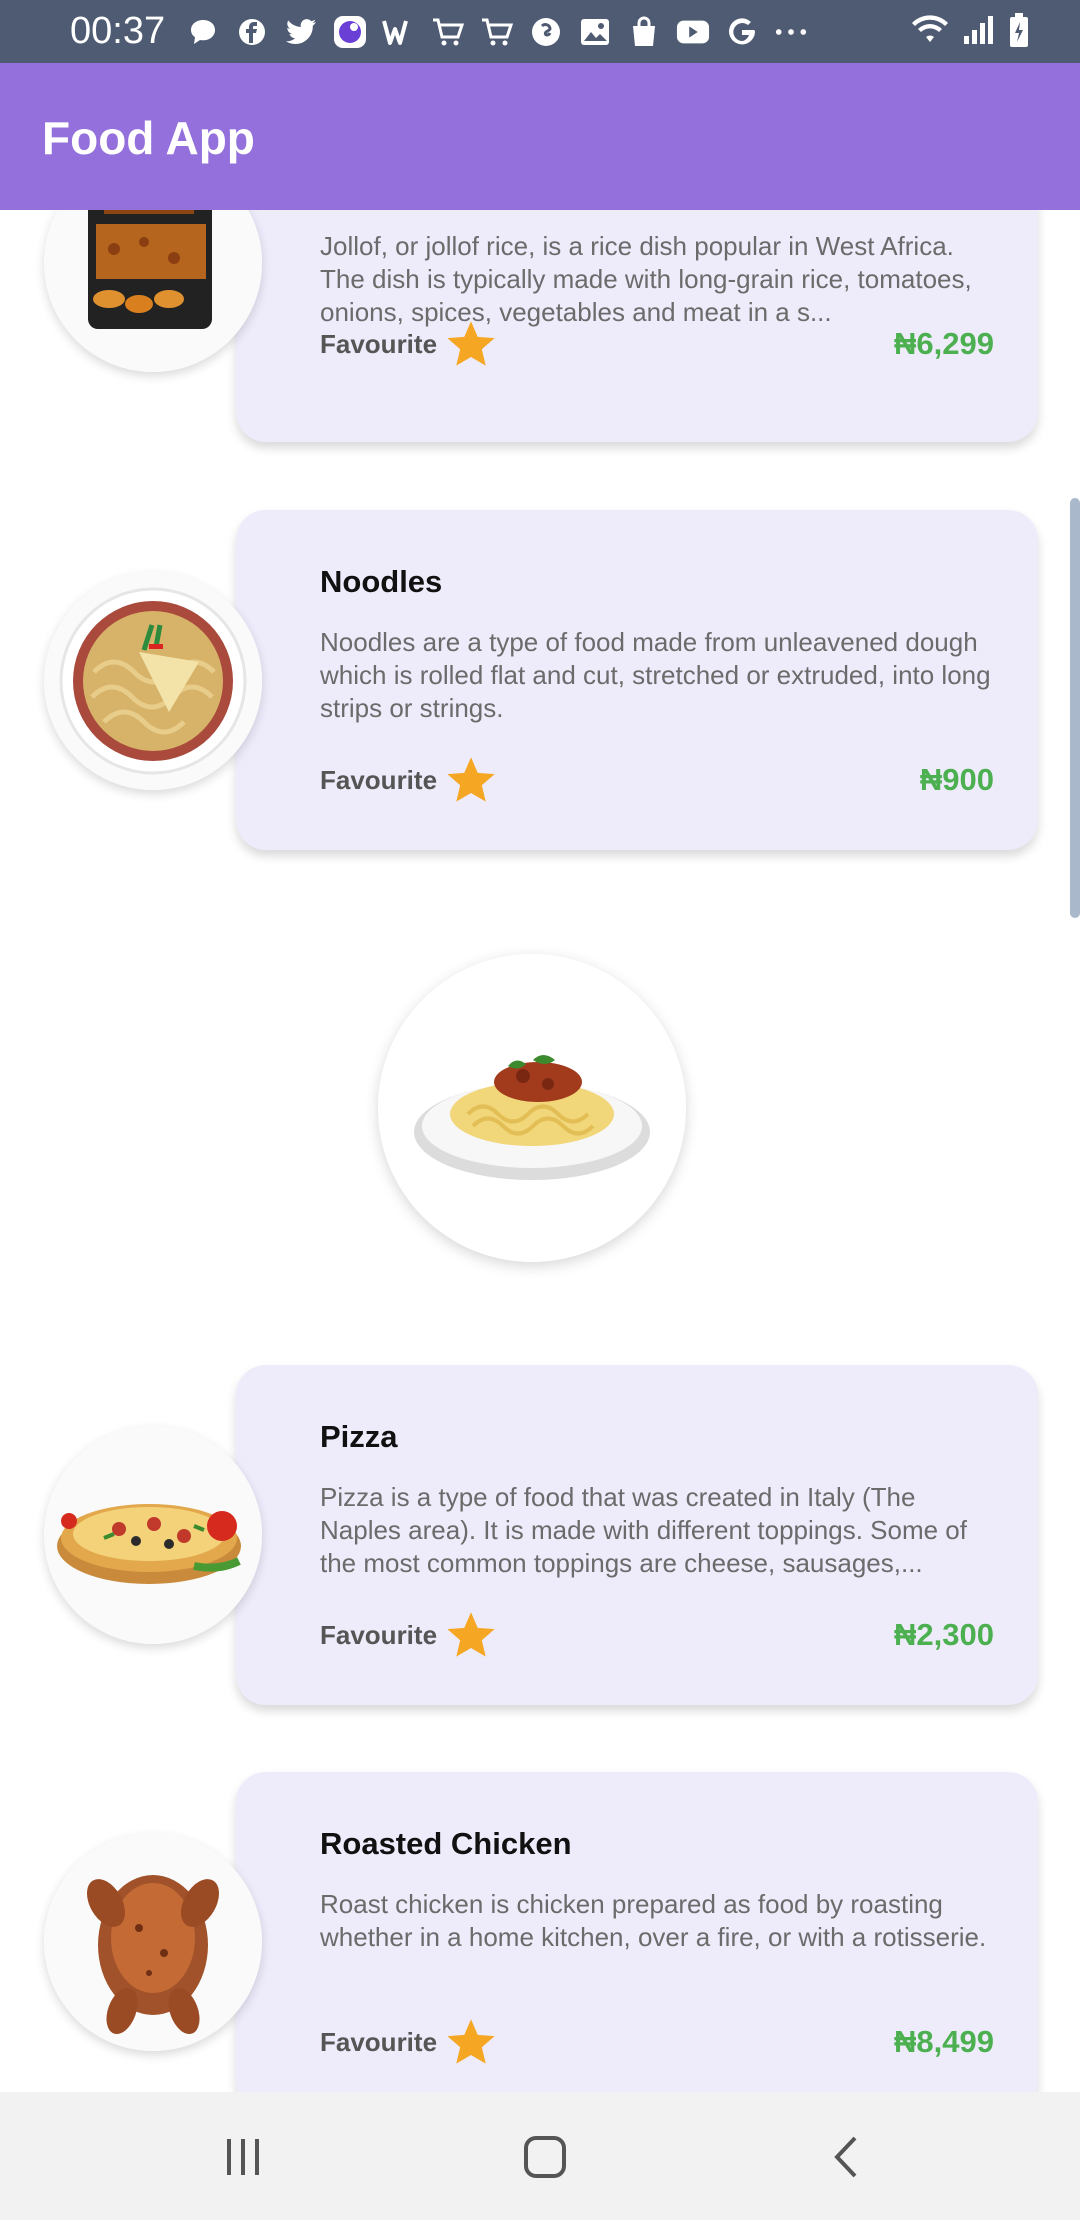 The height and width of the screenshot is (2220, 1080). I want to click on wifi-icon, so click(930, 32).